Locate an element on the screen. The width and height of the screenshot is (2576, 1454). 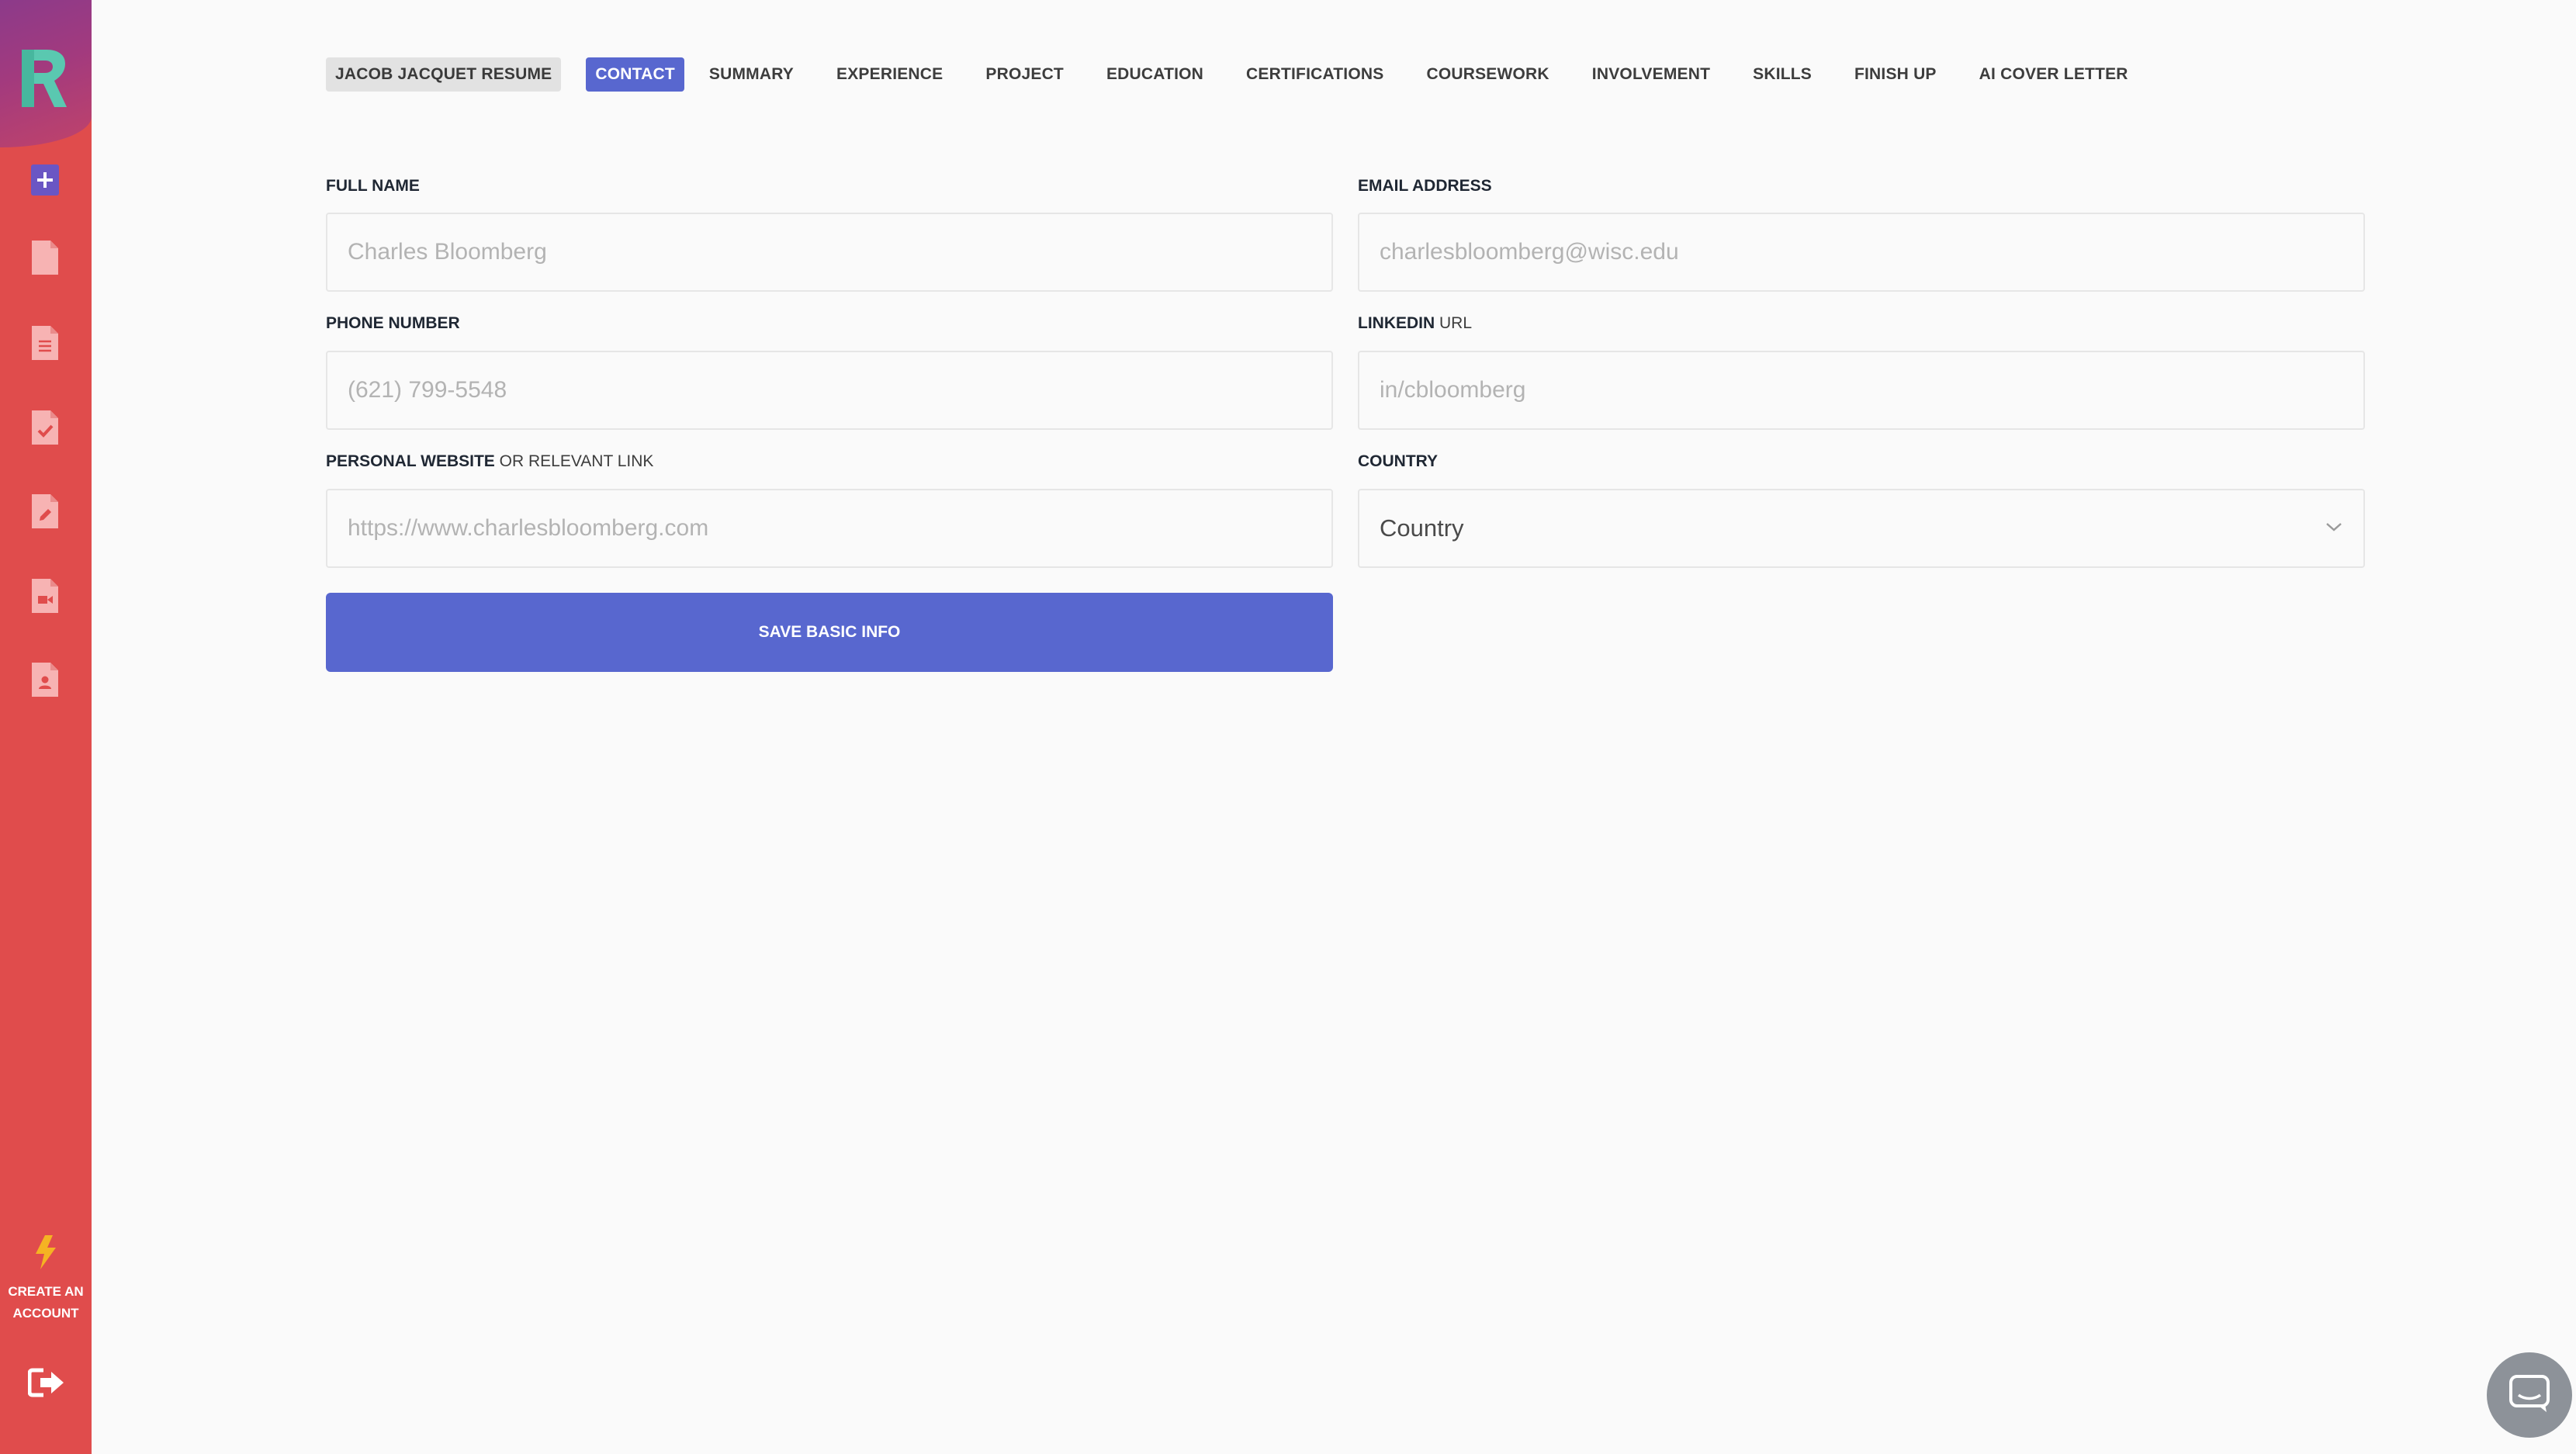
linkedin-label-light: URL is located at coordinates (1456, 323).